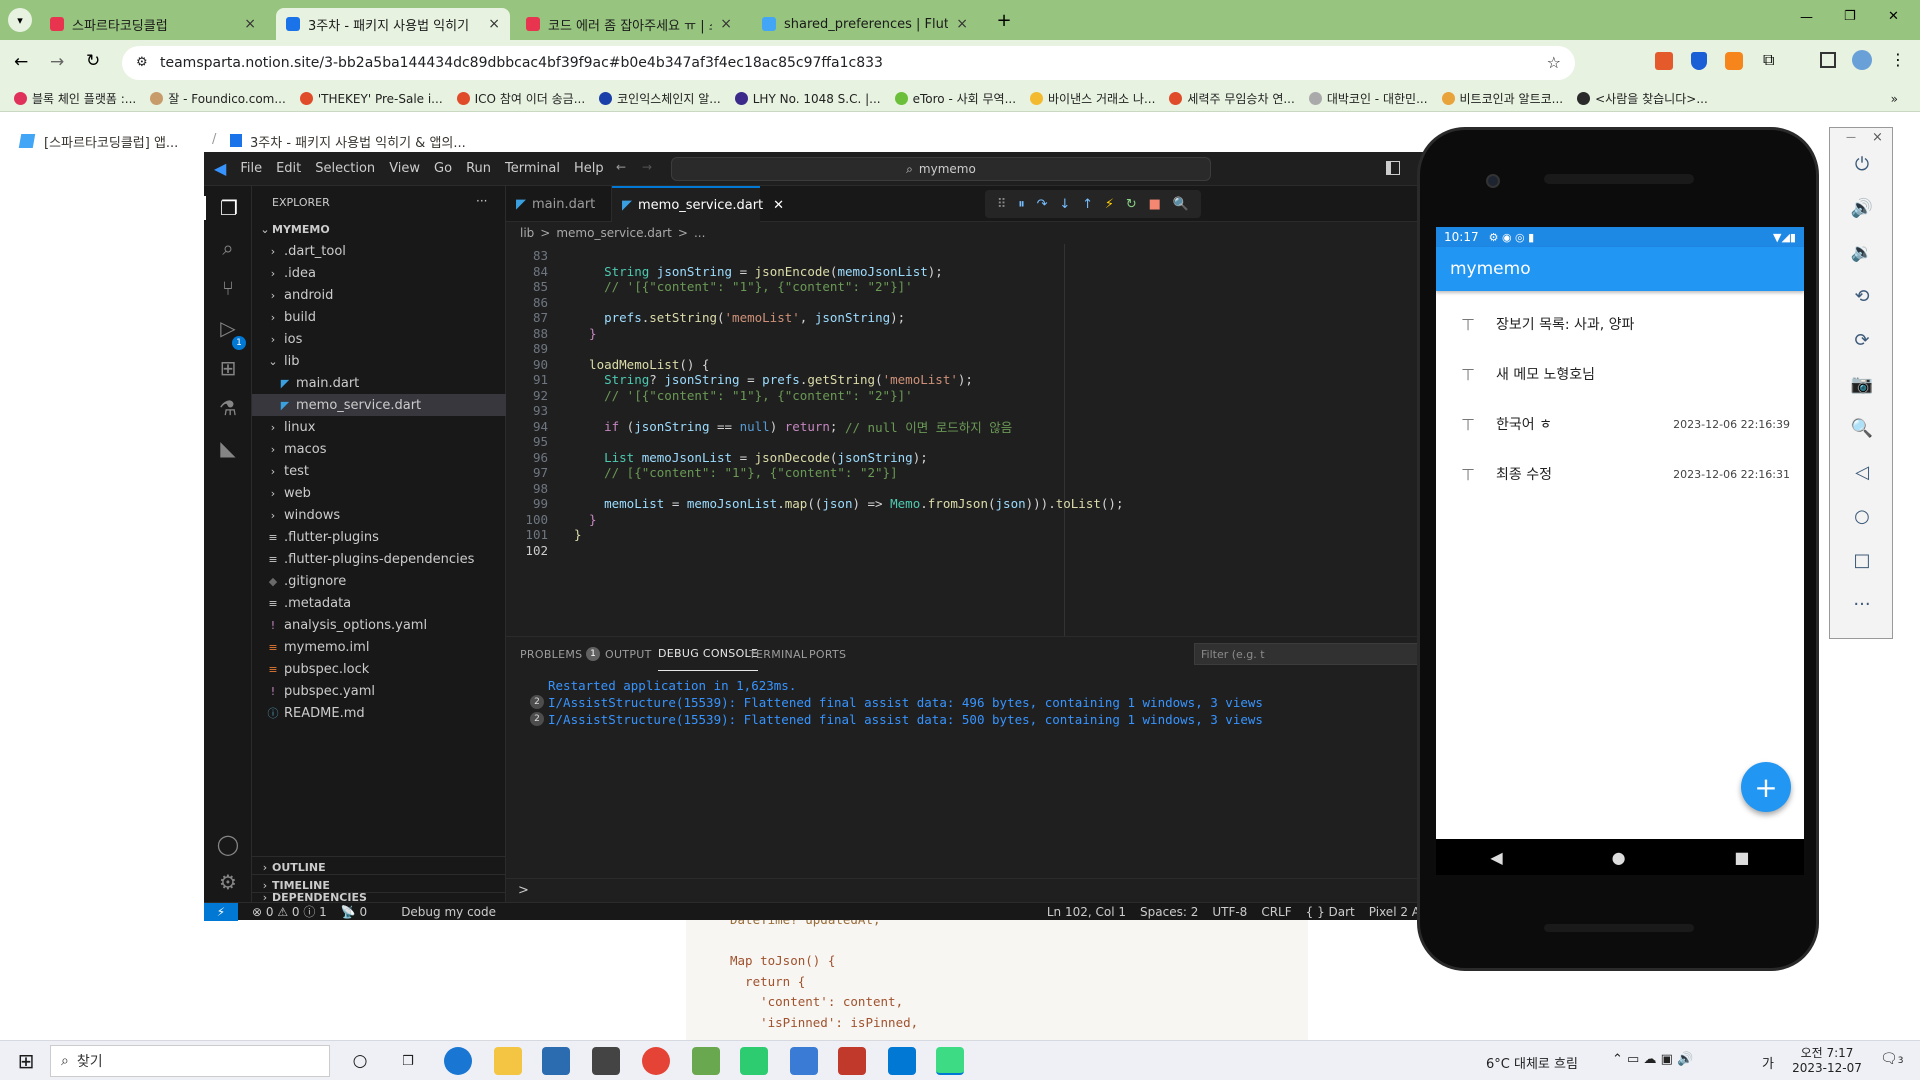 The height and width of the screenshot is (1080, 1920). I want to click on menu-help: Help, so click(589, 168).